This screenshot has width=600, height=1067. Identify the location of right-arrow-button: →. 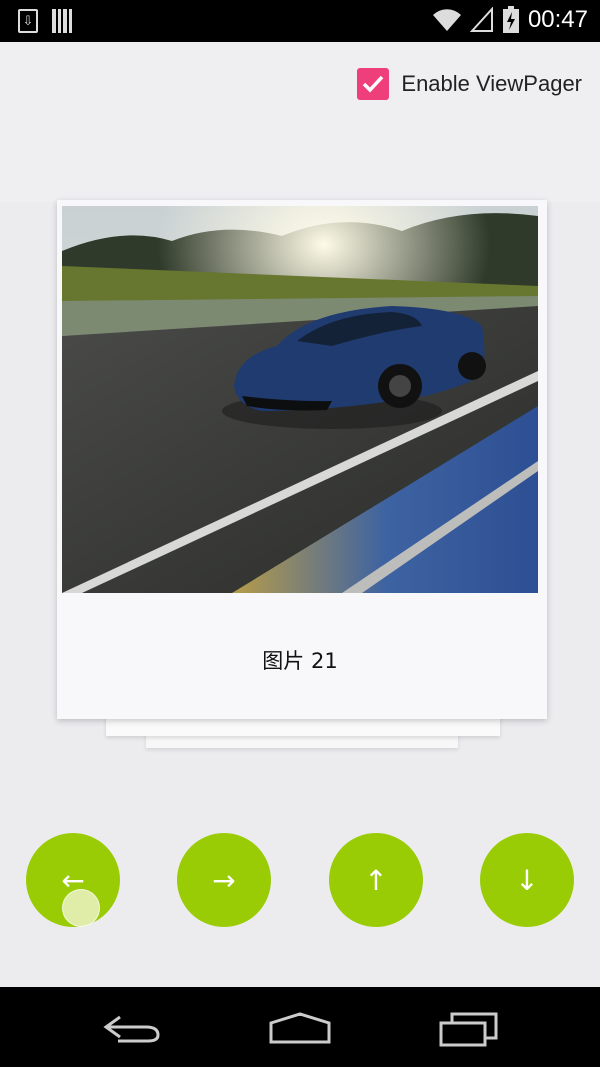
(224, 880).